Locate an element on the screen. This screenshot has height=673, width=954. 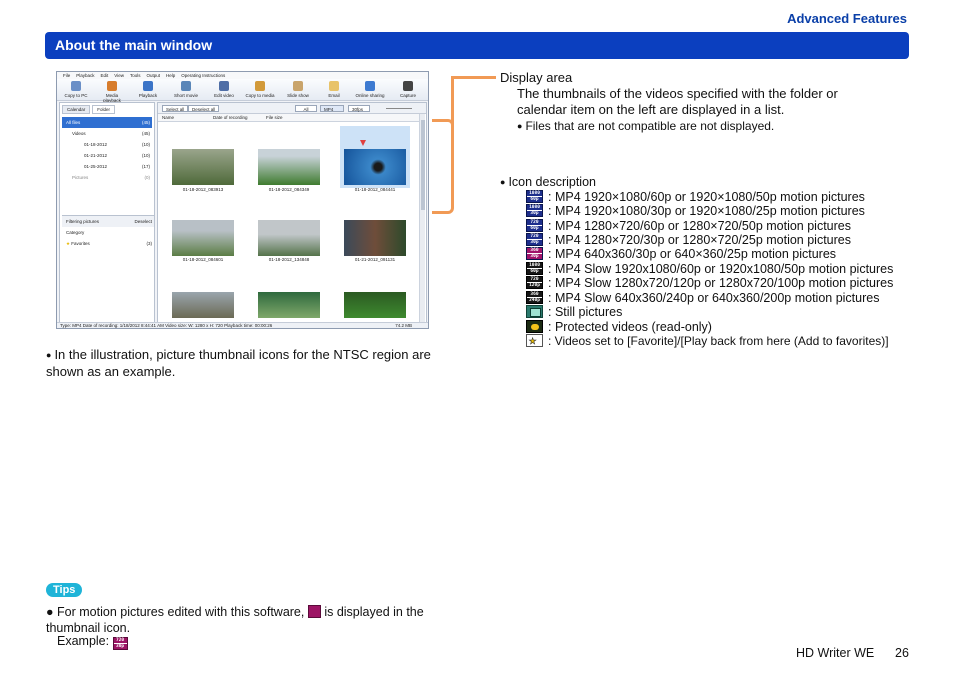
edited-example-icon: 720 30p is located at coordinates (120, 643).